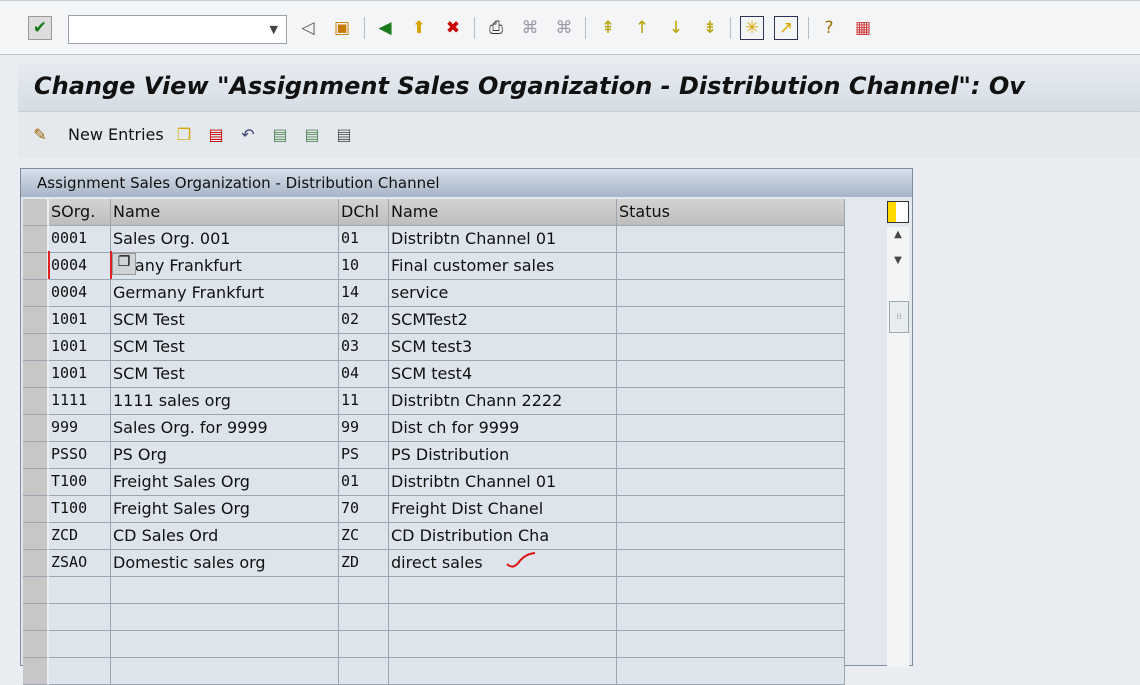 The height and width of the screenshot is (685, 1140). Describe the element at coordinates (80, 563) in the screenshot. I see `cell-sorg: ZSAO` at that location.